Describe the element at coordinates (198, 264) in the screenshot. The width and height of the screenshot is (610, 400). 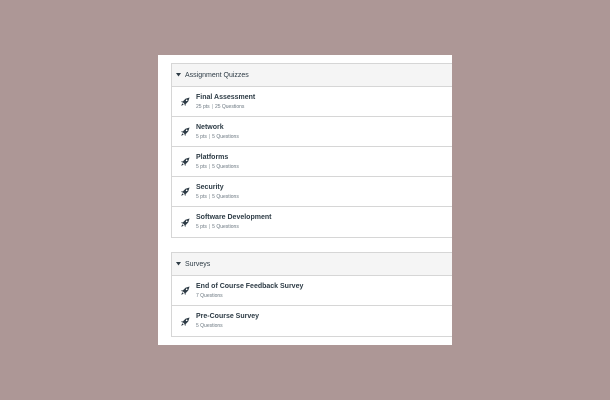
I see `group-title: Surveys` at that location.